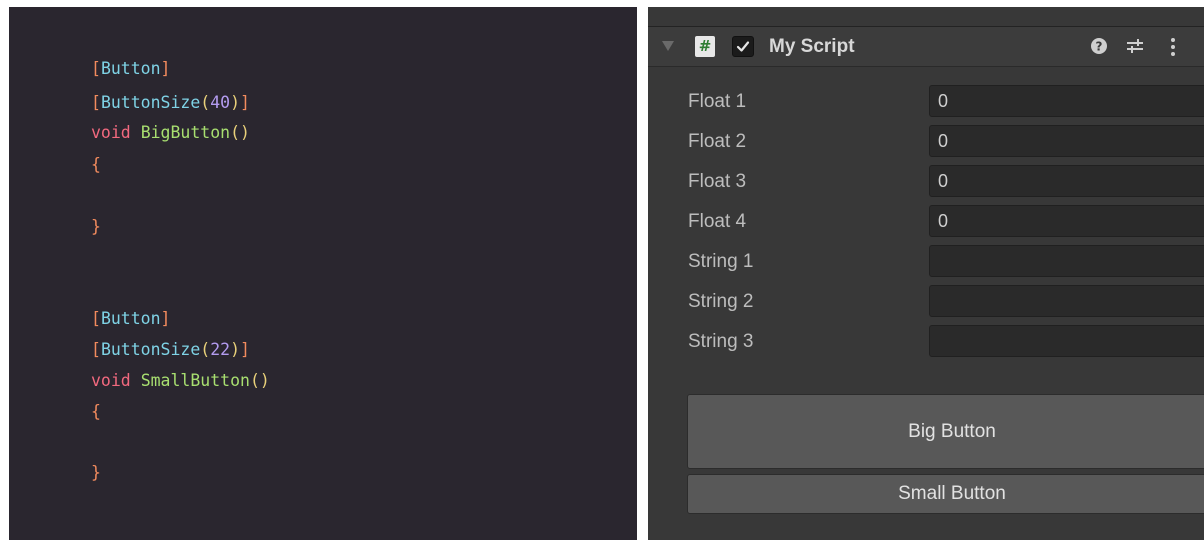 This screenshot has width=1204, height=540. Describe the element at coordinates (721, 301) in the screenshot. I see `property-label-string-2: String 2` at that location.